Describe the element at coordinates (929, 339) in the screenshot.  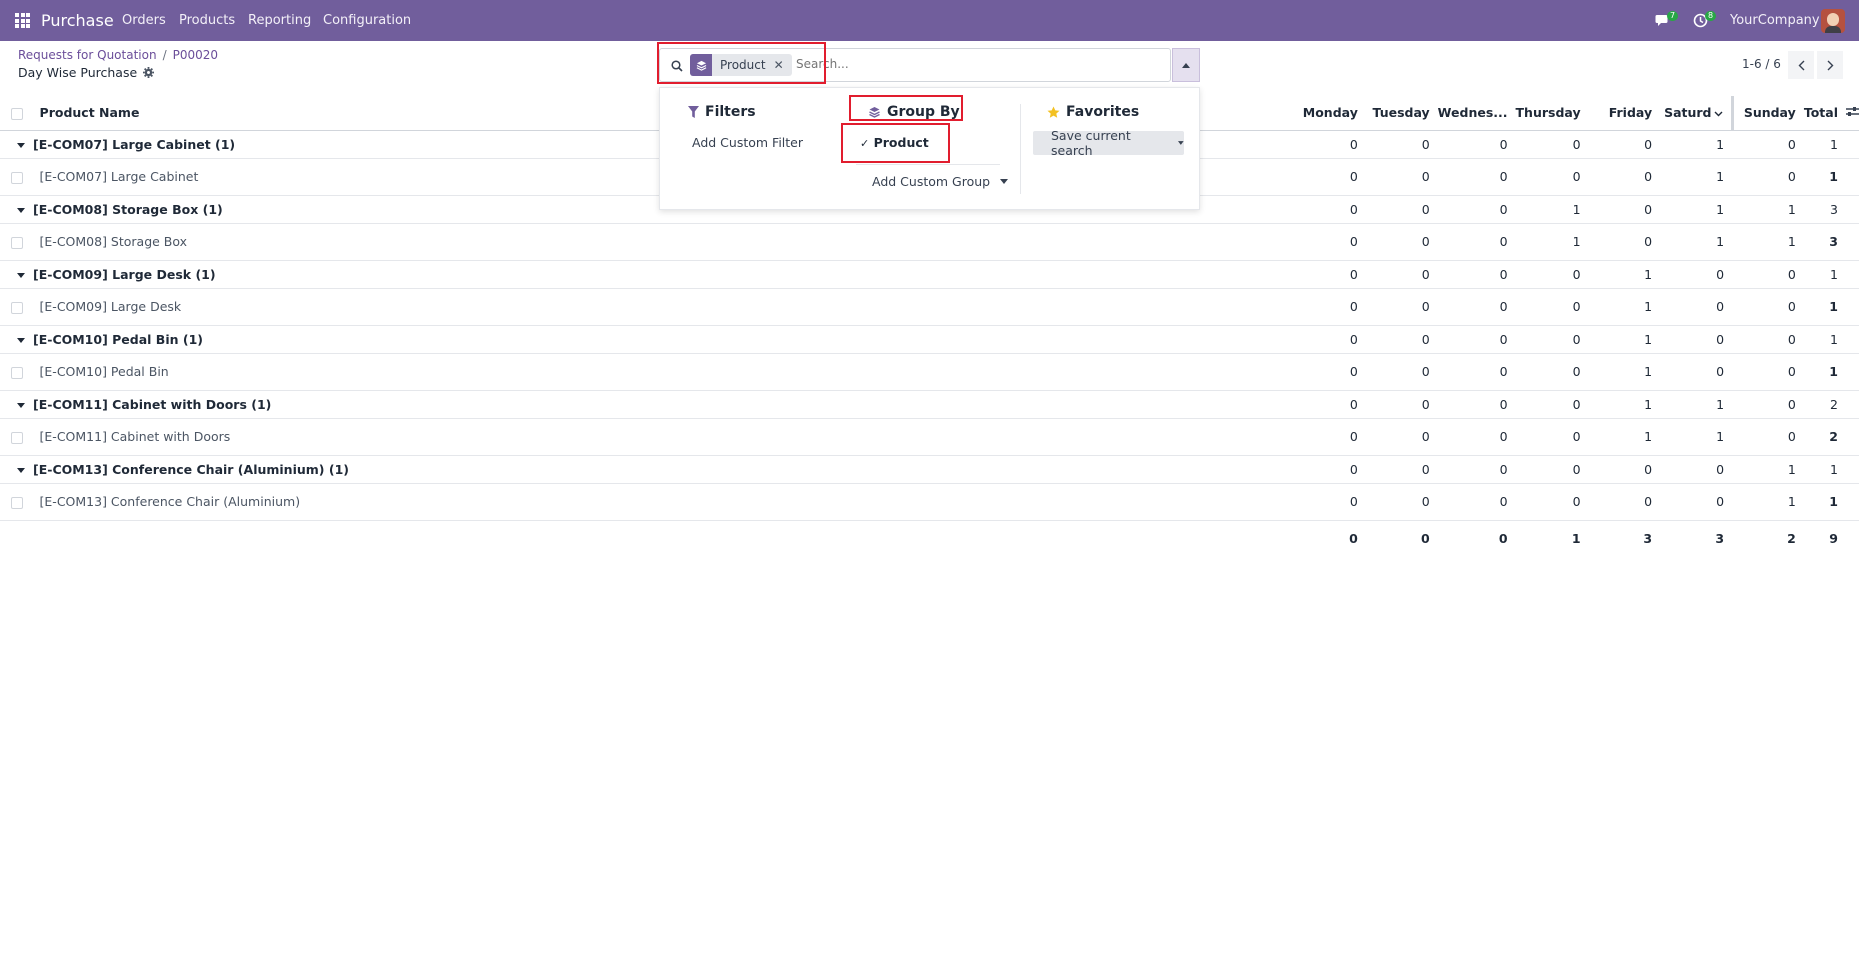
I see `group-row: [E-COM10] Pedal Bin (1) 0 0 0 0 1 0 0 1` at that location.